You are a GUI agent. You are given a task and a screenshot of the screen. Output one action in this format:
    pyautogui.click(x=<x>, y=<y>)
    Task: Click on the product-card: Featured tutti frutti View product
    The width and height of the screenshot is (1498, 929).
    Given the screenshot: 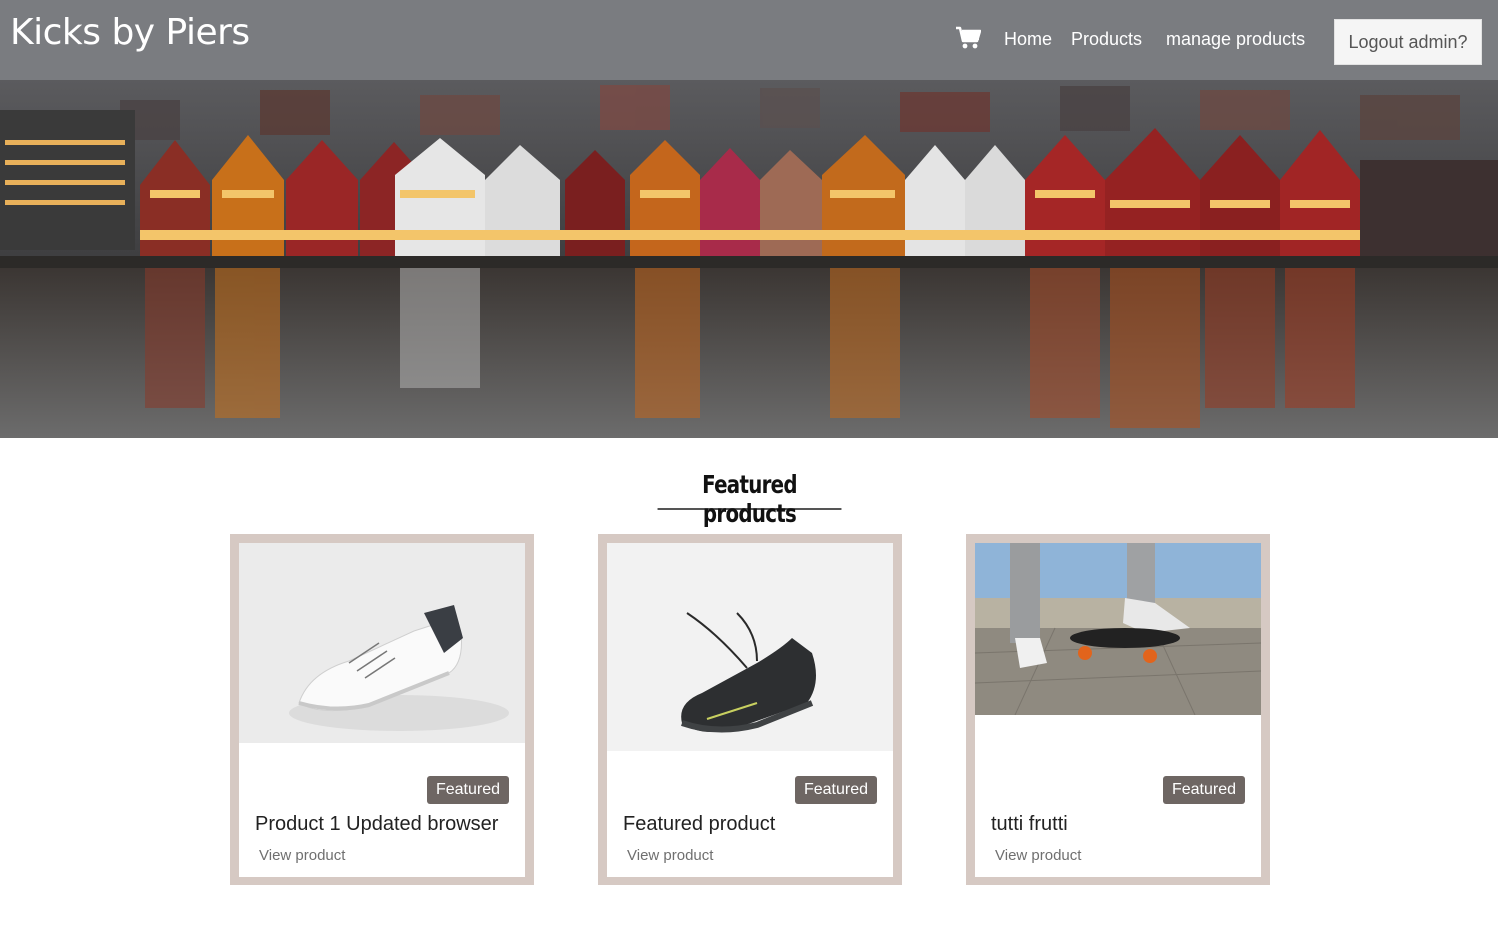 What is the action you would take?
    pyautogui.click(x=1118, y=709)
    